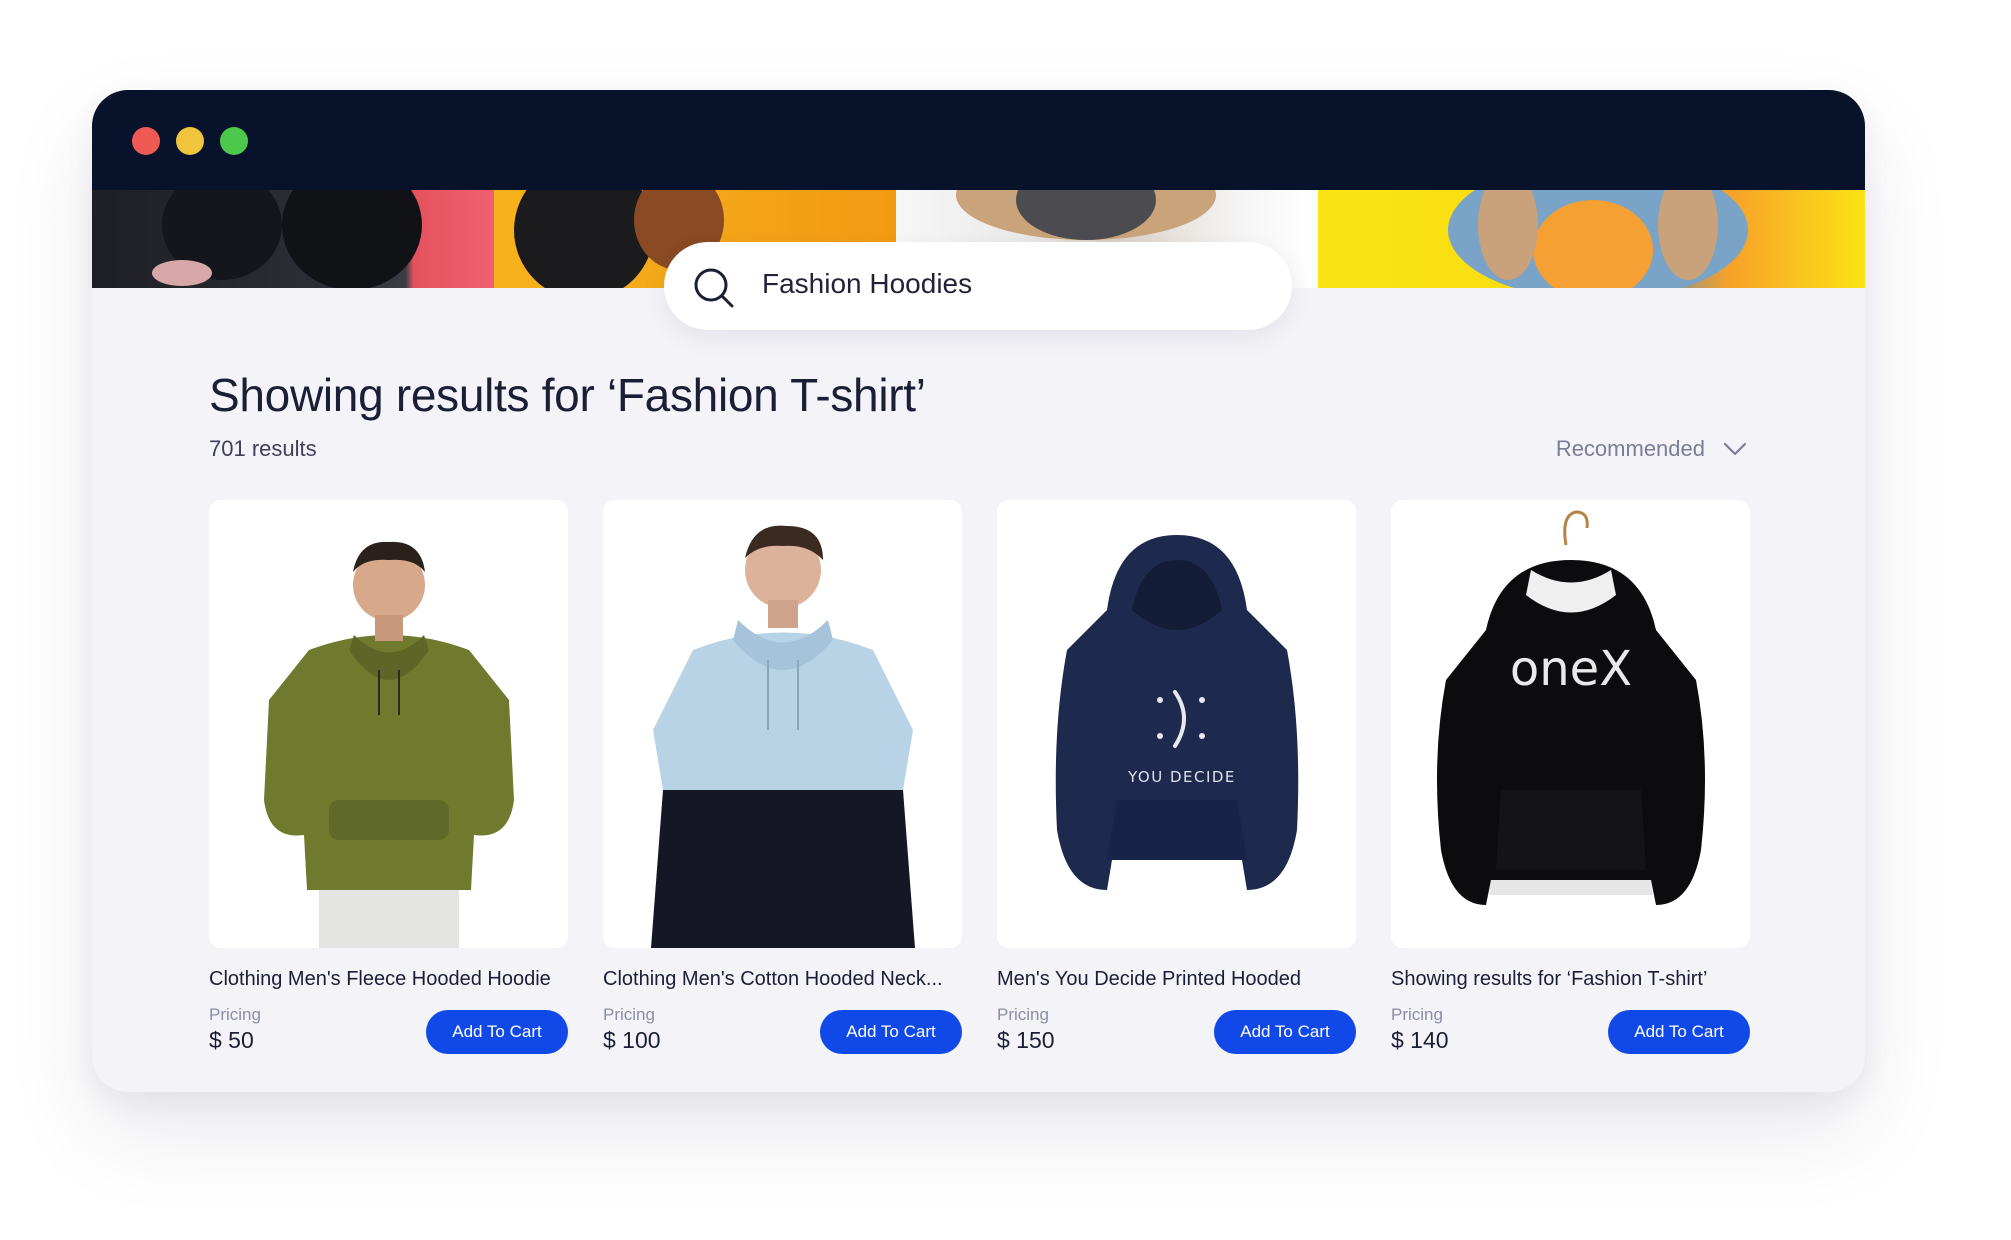 This screenshot has width=2011, height=1240. I want to click on product-price: $ 150, so click(1026, 1040).